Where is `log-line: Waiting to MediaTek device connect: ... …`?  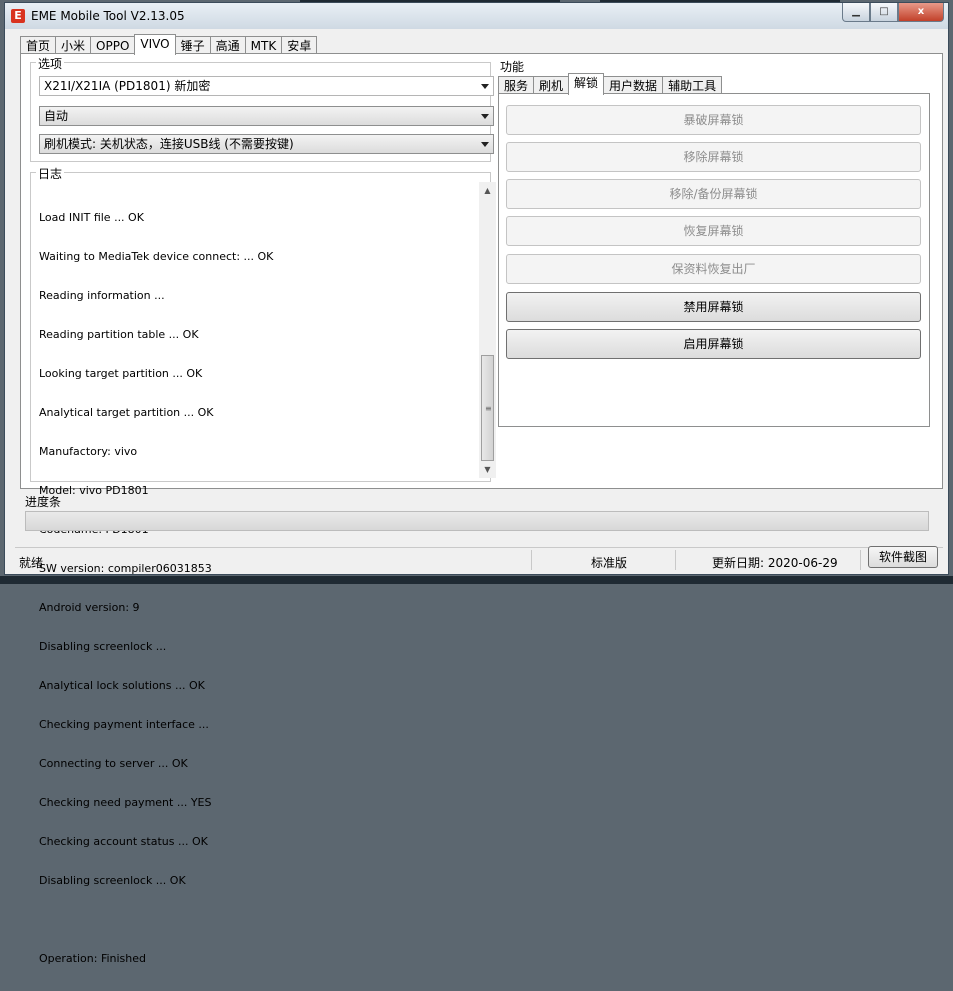
log-line: Waiting to MediaTek device connect: ... … is located at coordinates (156, 256).